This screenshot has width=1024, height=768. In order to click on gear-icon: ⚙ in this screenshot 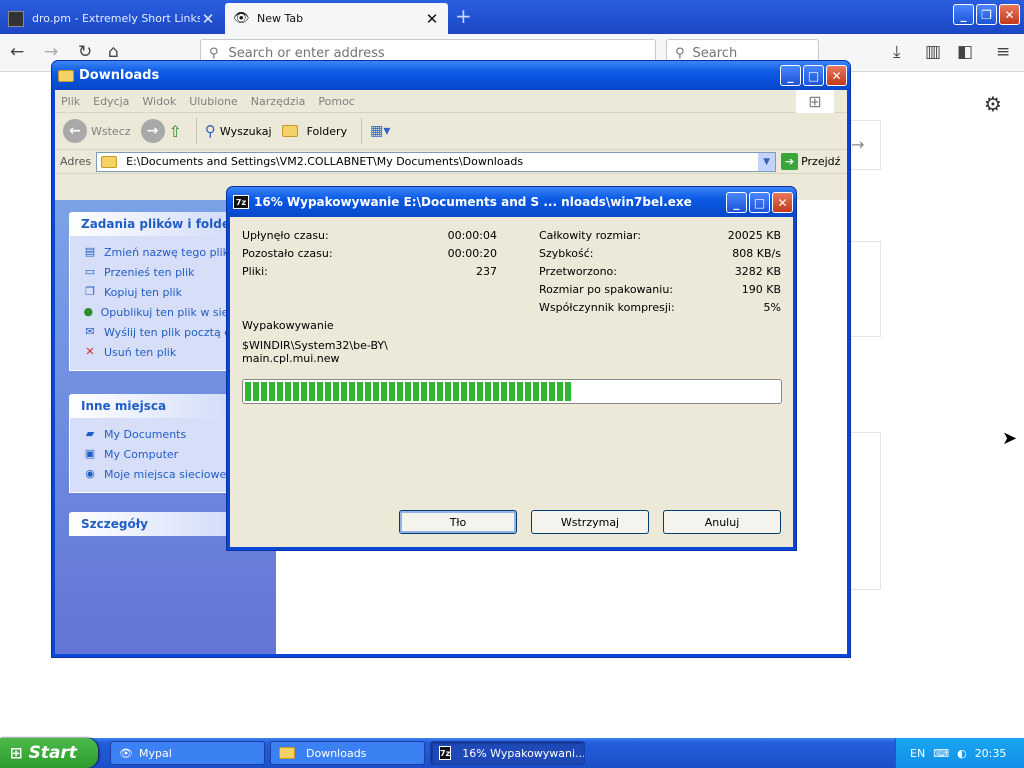, I will do `click(993, 104)`.